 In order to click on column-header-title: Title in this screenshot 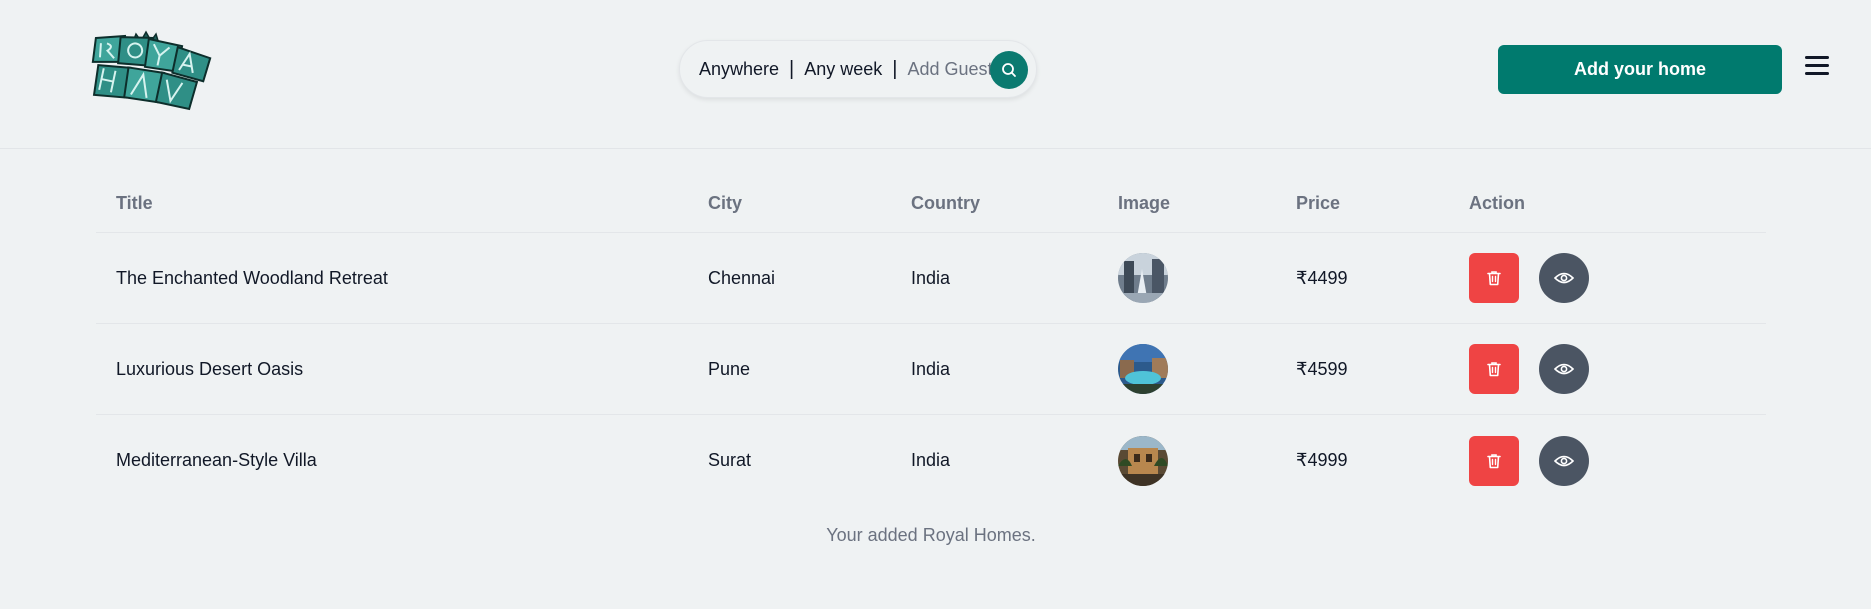, I will do `click(134, 202)`.